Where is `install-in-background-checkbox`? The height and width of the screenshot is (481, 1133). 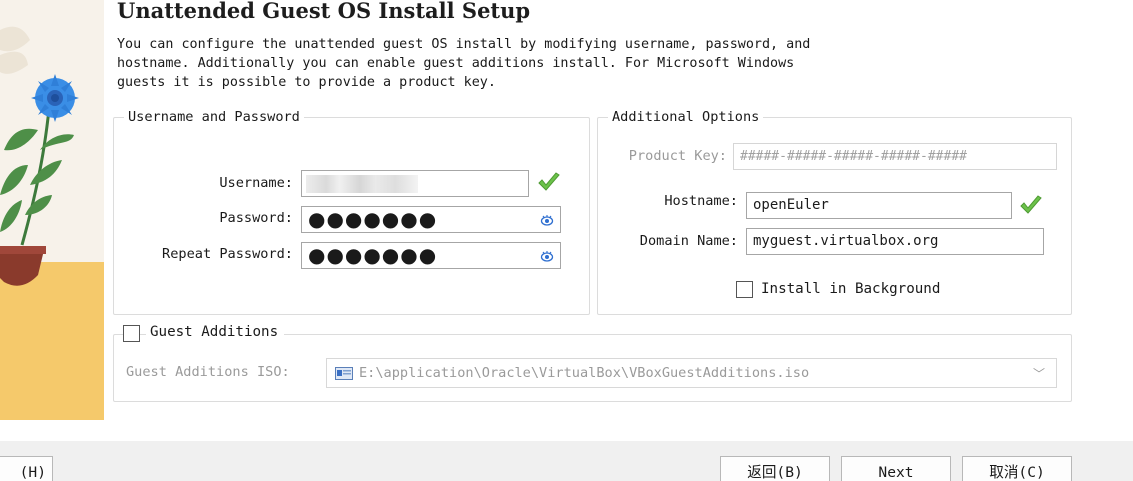 install-in-background-checkbox is located at coordinates (744, 289).